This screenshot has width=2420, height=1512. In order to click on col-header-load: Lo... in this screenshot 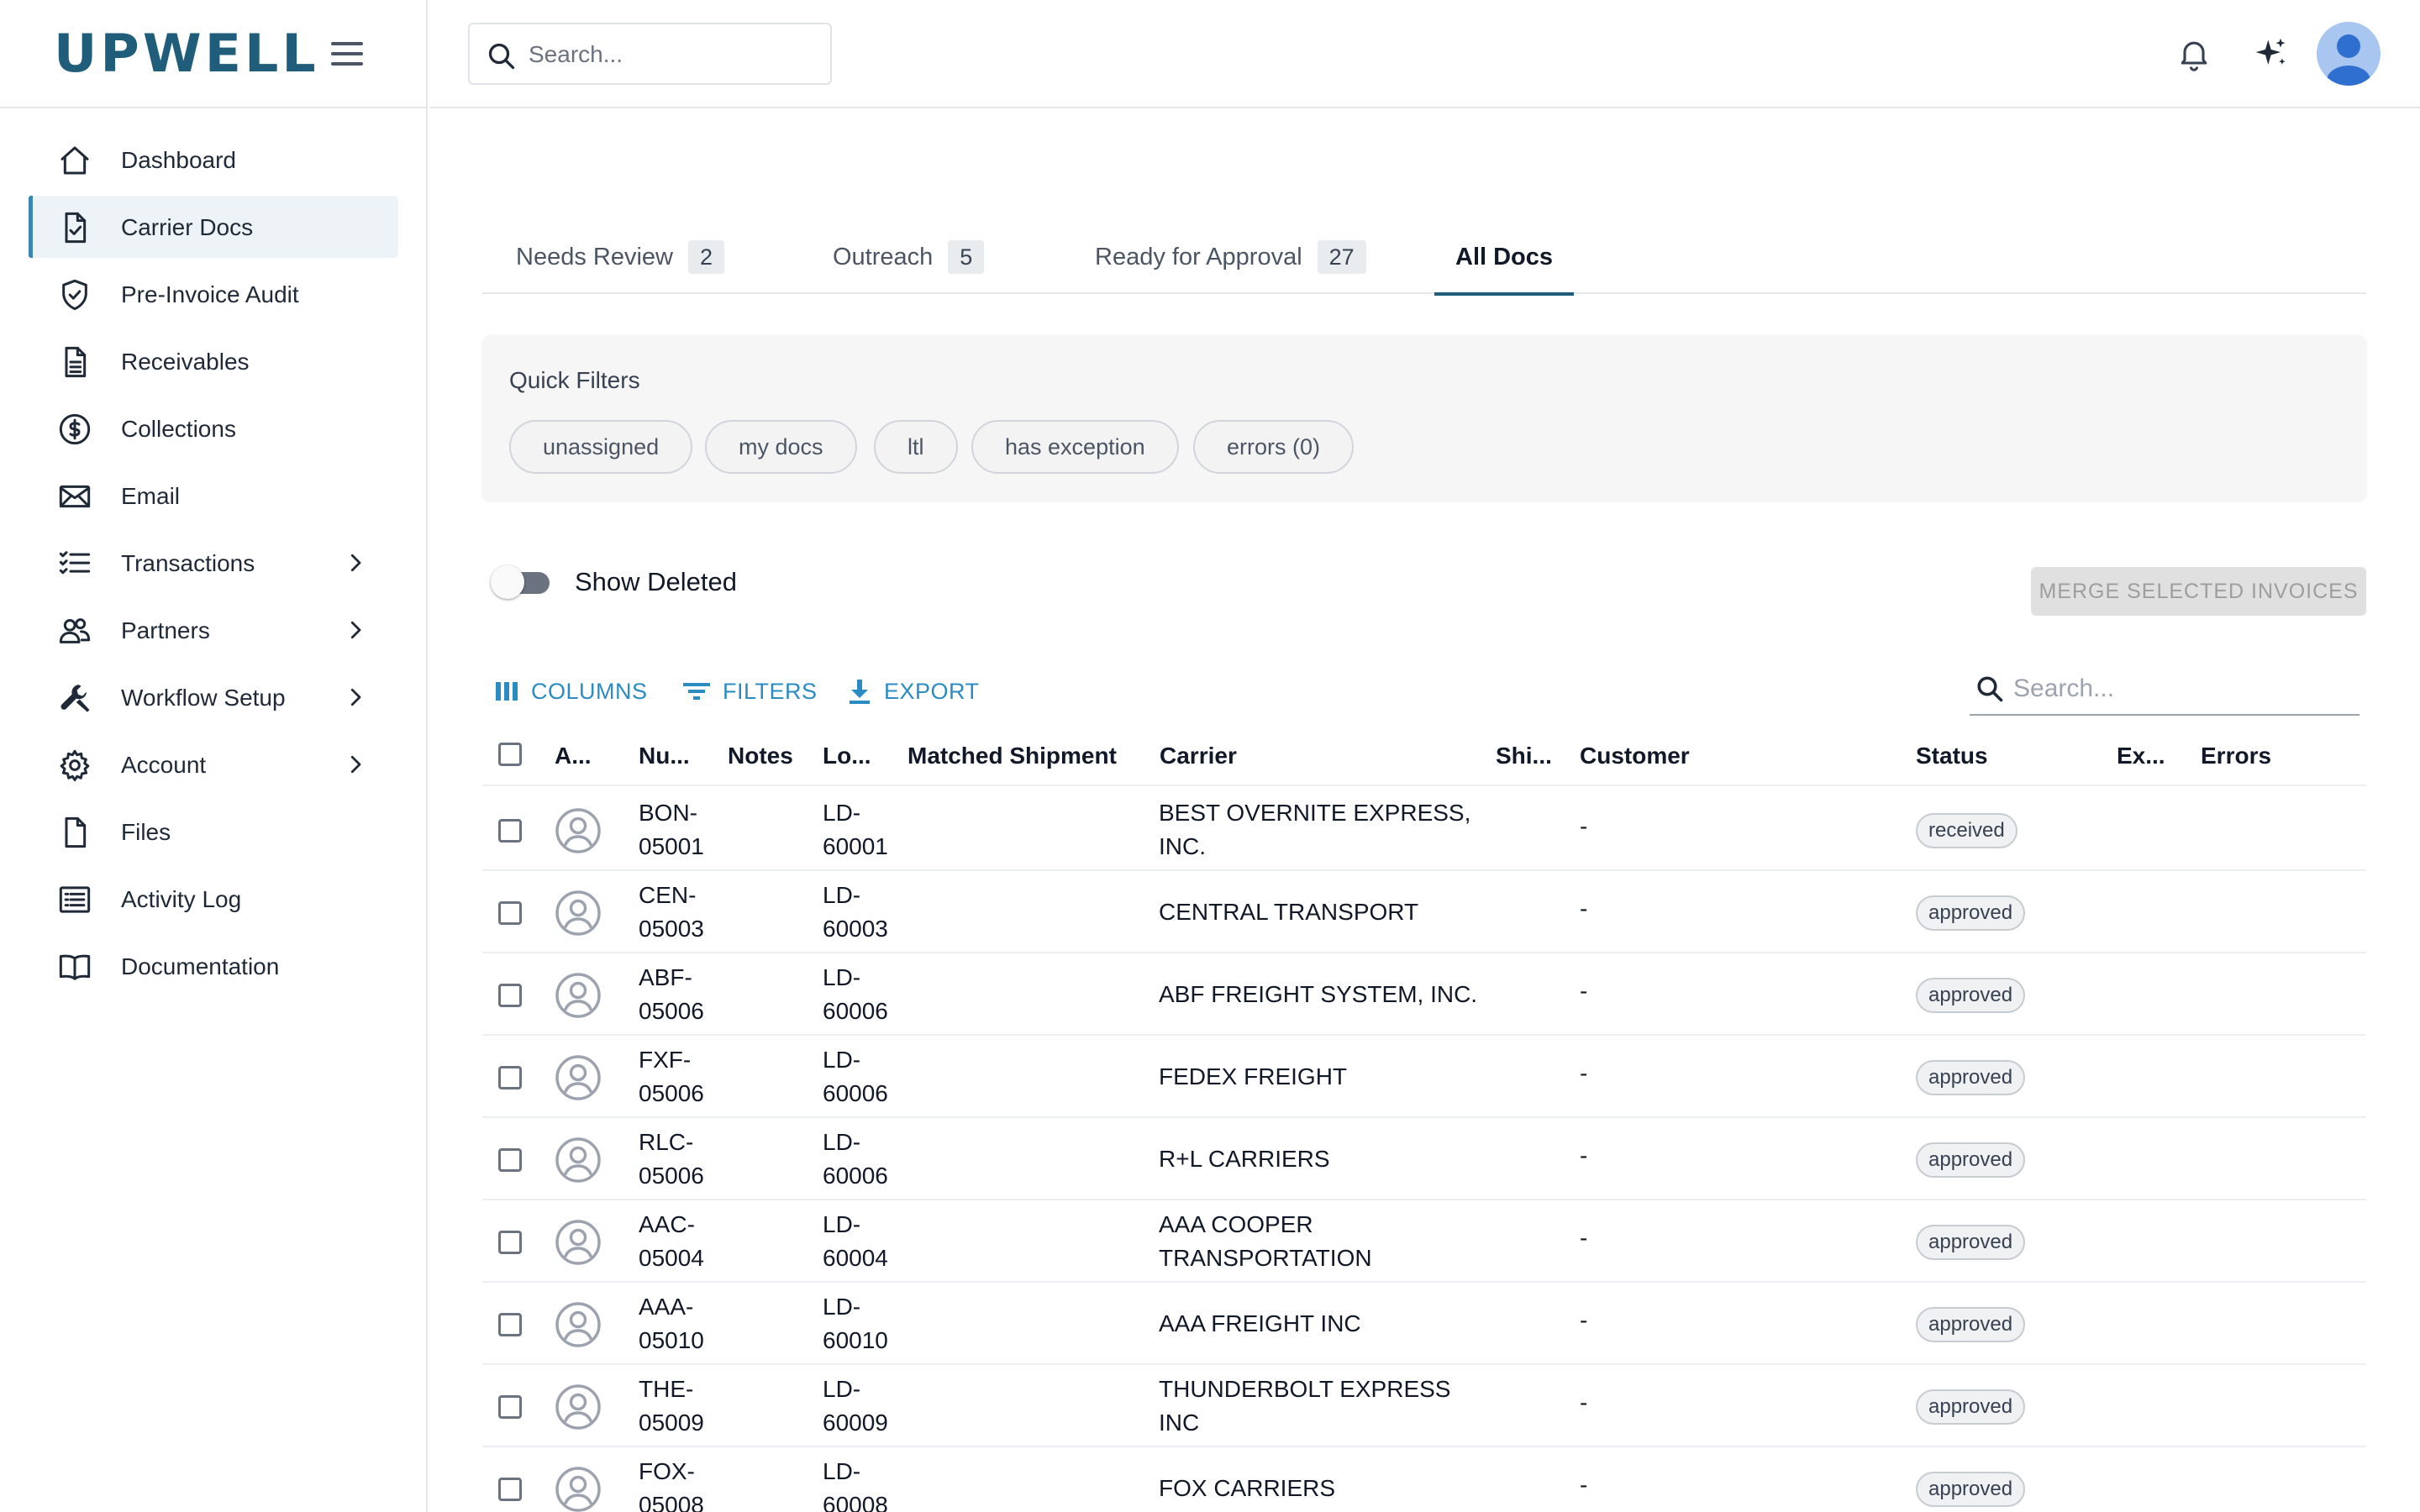, I will do `click(847, 756)`.